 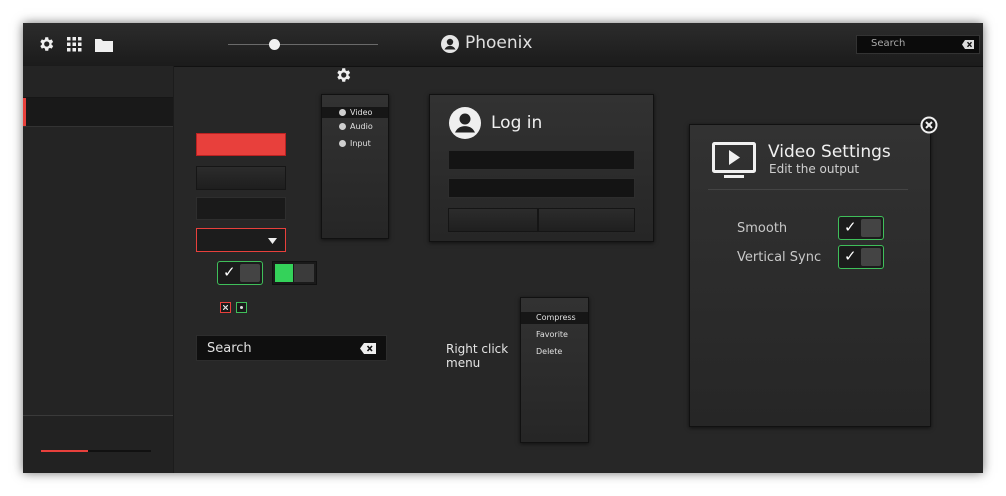 What do you see at coordinates (360, 143) in the screenshot?
I see `menu-item-input: Input` at bounding box center [360, 143].